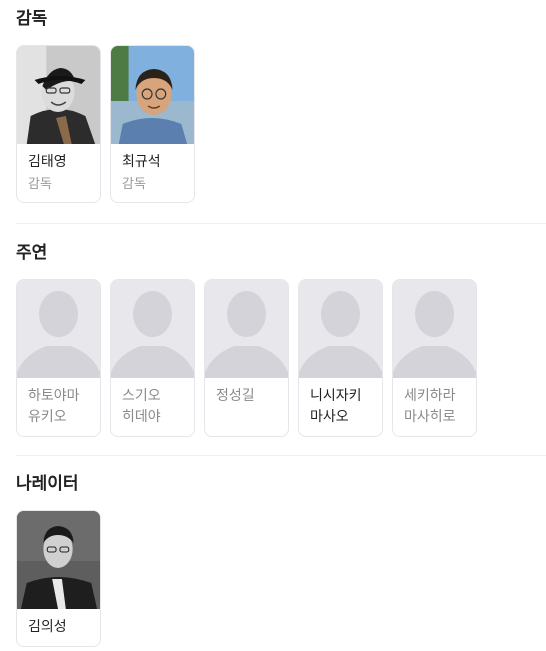 This screenshot has height=651, width=546. What do you see at coordinates (32, 19) in the screenshot?
I see `section-title-directors: 감독` at bounding box center [32, 19].